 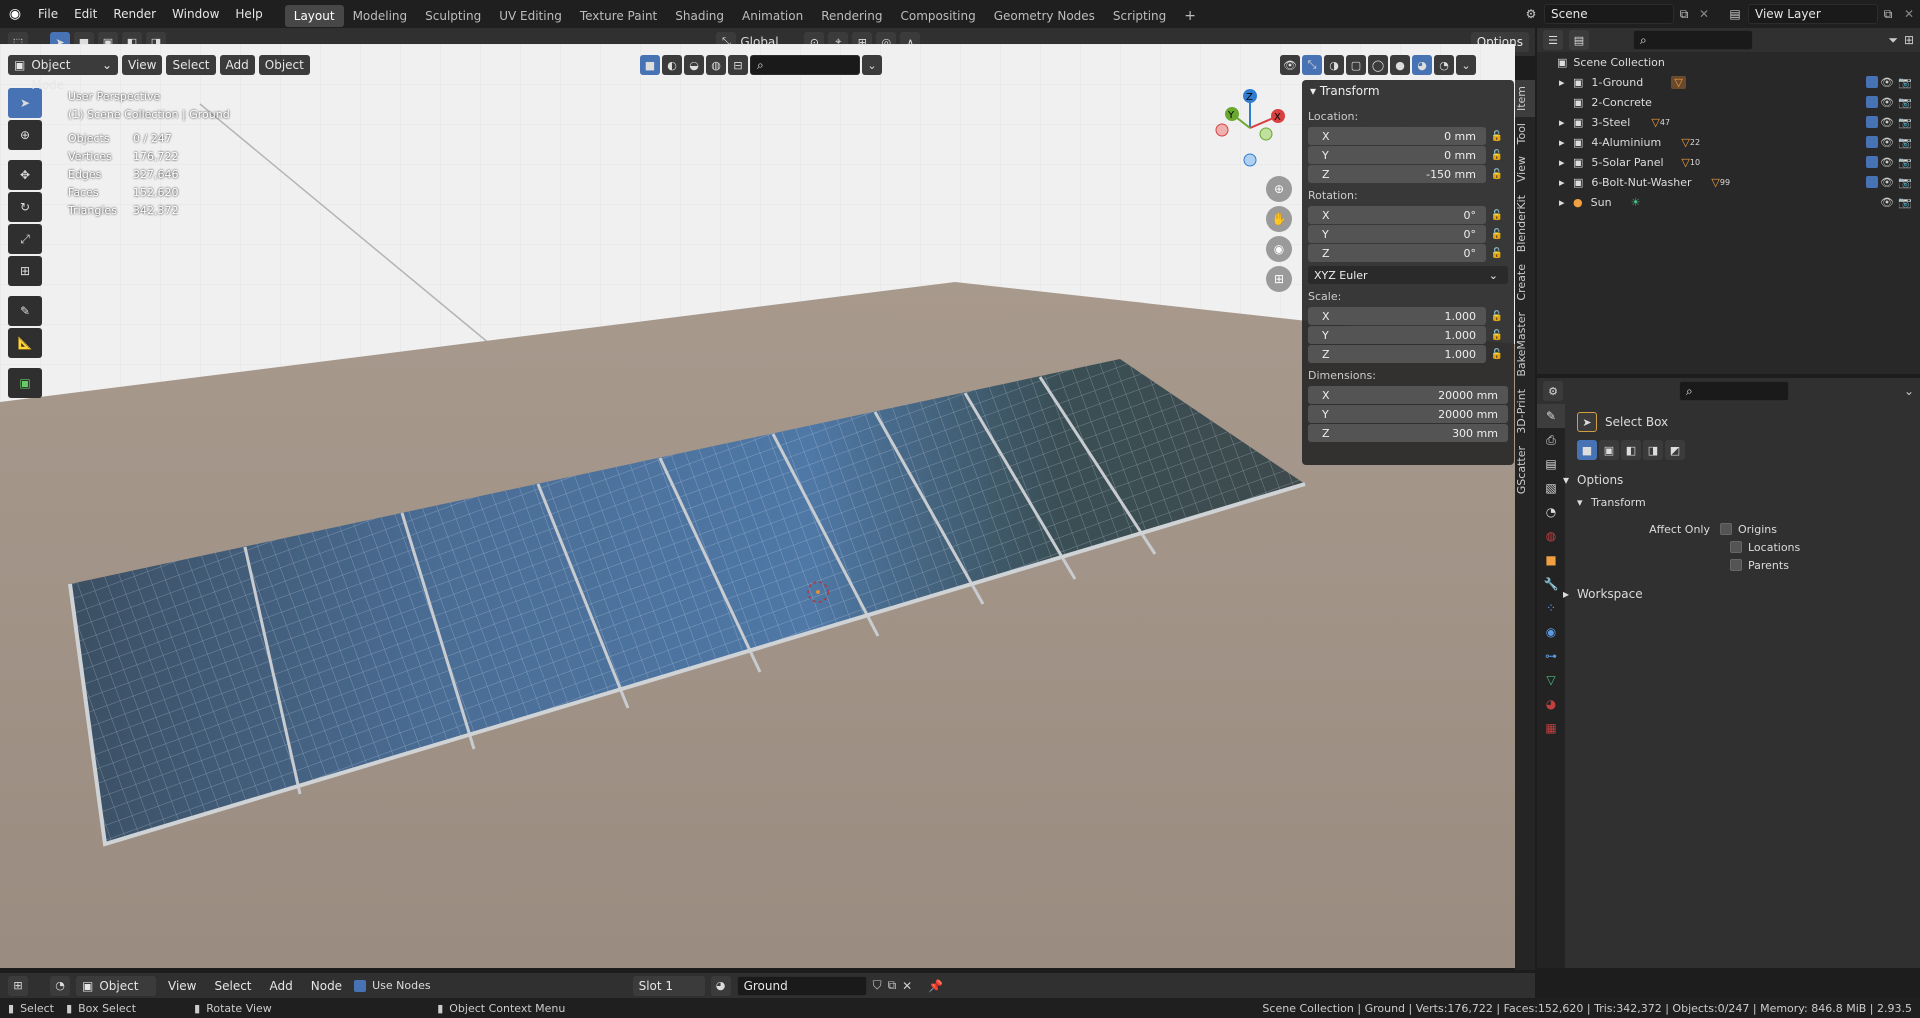 What do you see at coordinates (25, 239) in the screenshot?
I see `scale-tool-icon: ⤢` at bounding box center [25, 239].